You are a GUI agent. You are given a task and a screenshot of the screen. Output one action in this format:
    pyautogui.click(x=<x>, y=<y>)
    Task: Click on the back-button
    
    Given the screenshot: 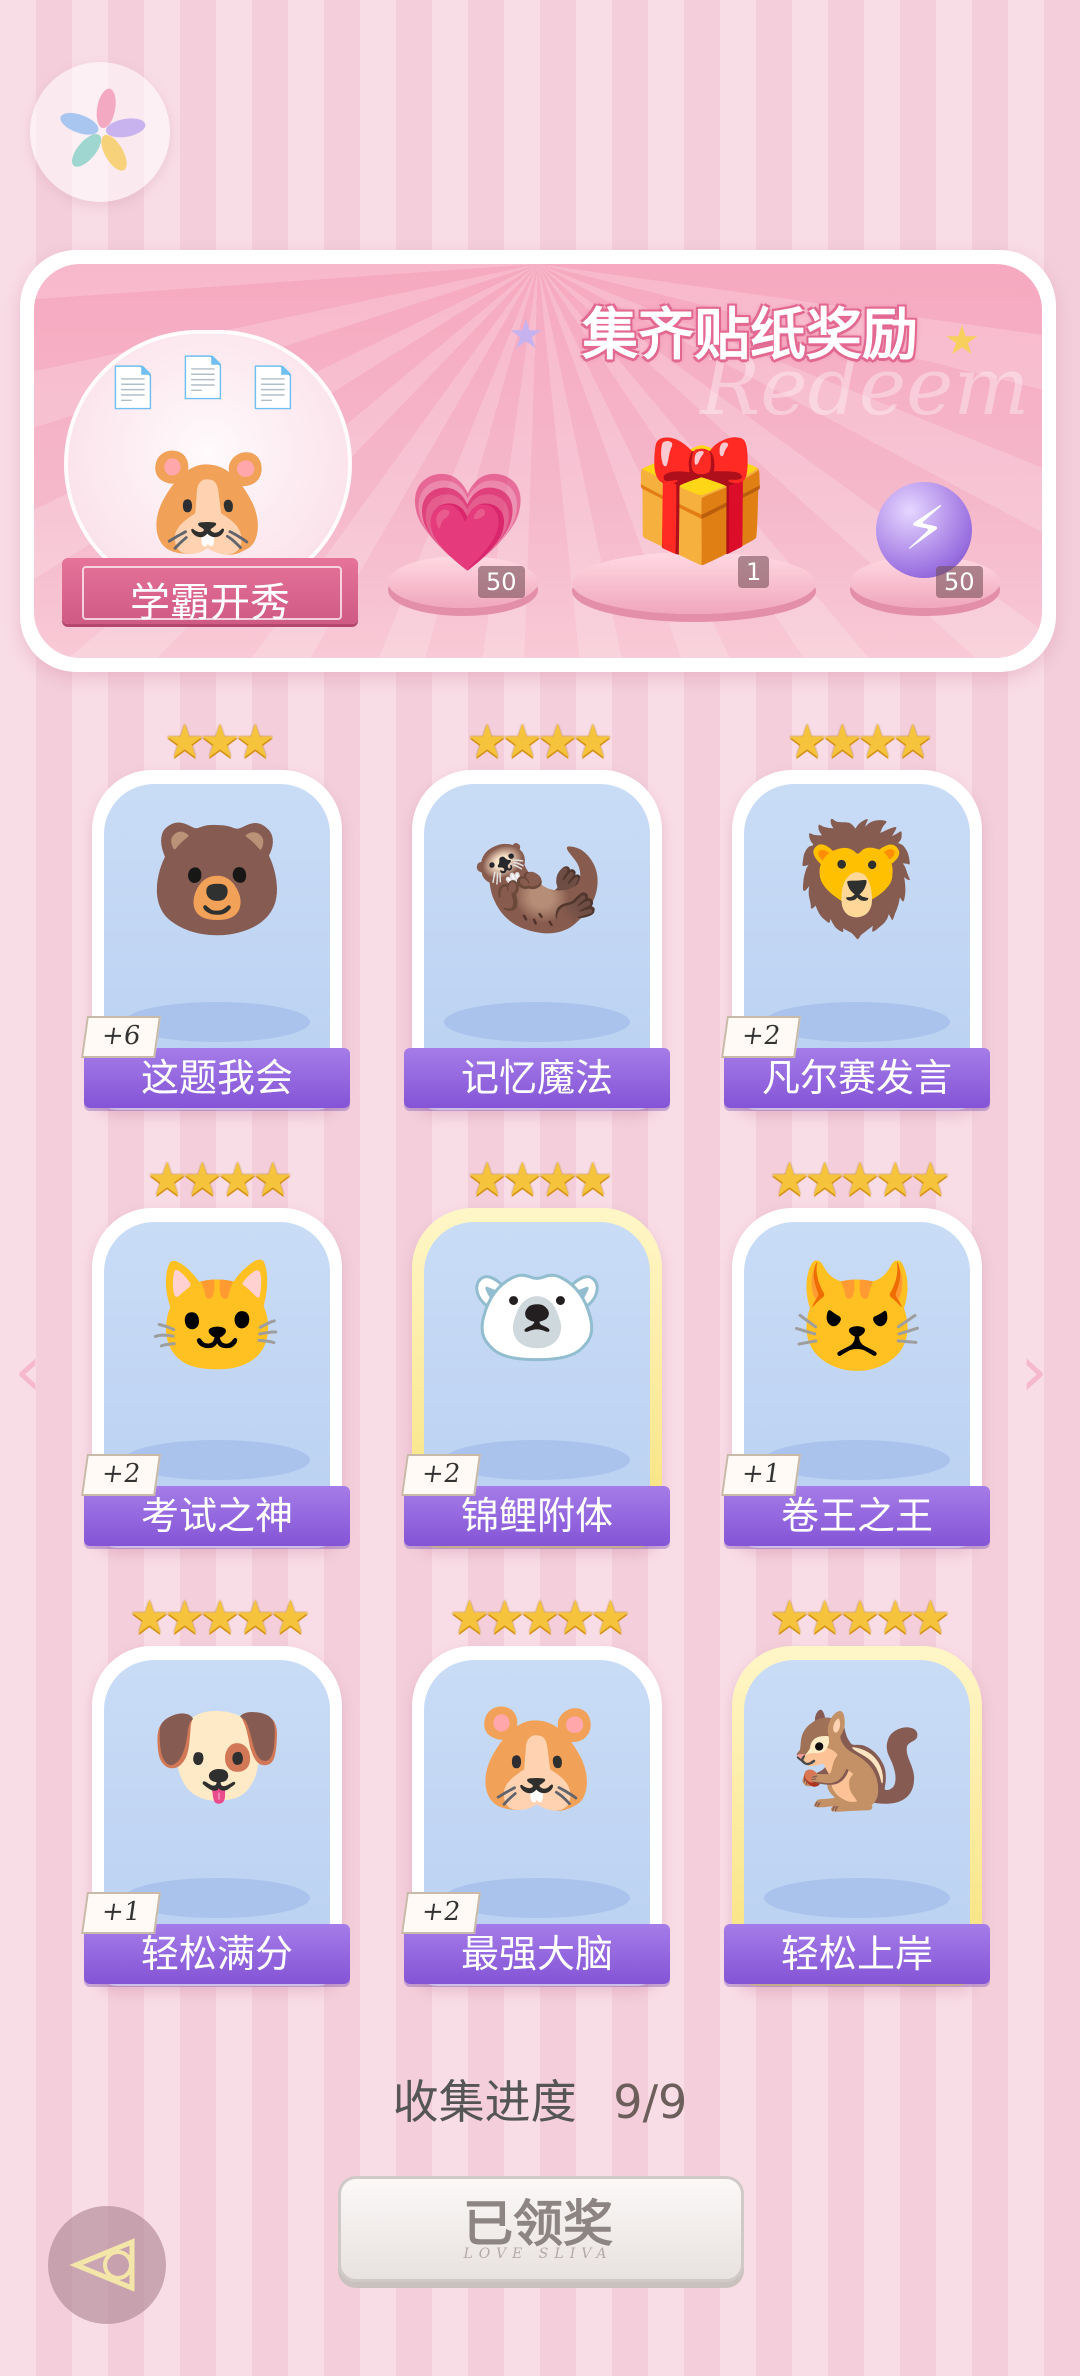 What is the action you would take?
    pyautogui.click(x=107, y=2265)
    